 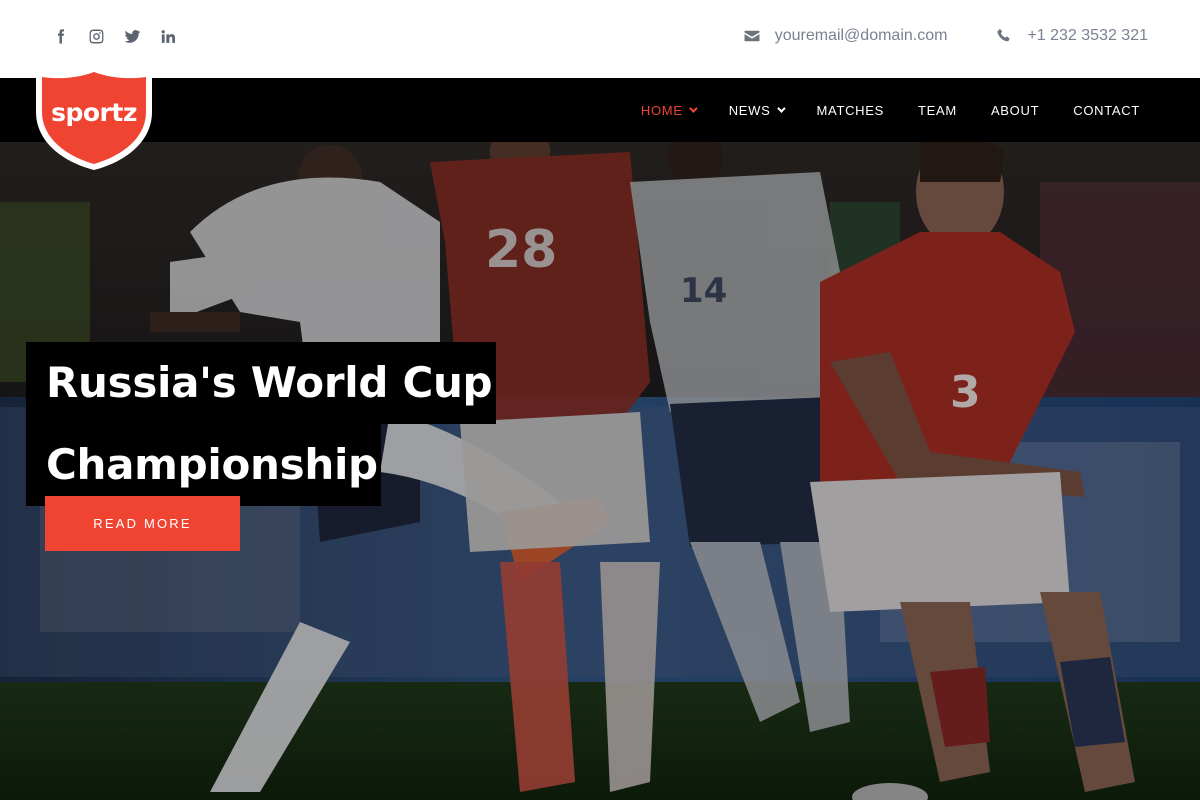 What do you see at coordinates (937, 110) in the screenshot?
I see `nav-item-team: TEAM` at bounding box center [937, 110].